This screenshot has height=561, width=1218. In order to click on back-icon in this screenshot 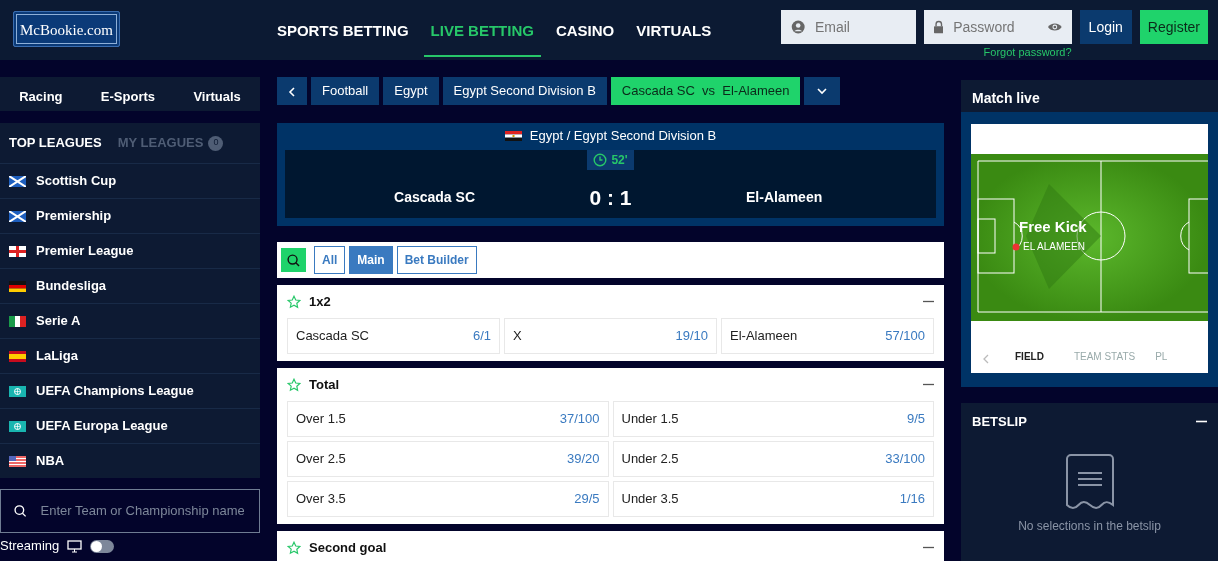, I will do `click(292, 91)`.